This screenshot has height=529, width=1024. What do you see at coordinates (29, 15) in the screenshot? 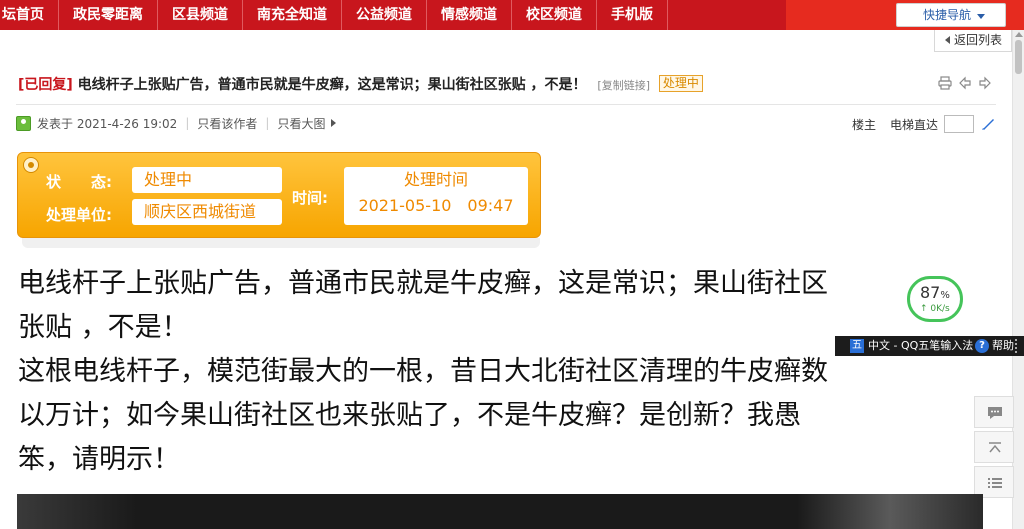
I see `nav-item-home: 坛首页` at bounding box center [29, 15].